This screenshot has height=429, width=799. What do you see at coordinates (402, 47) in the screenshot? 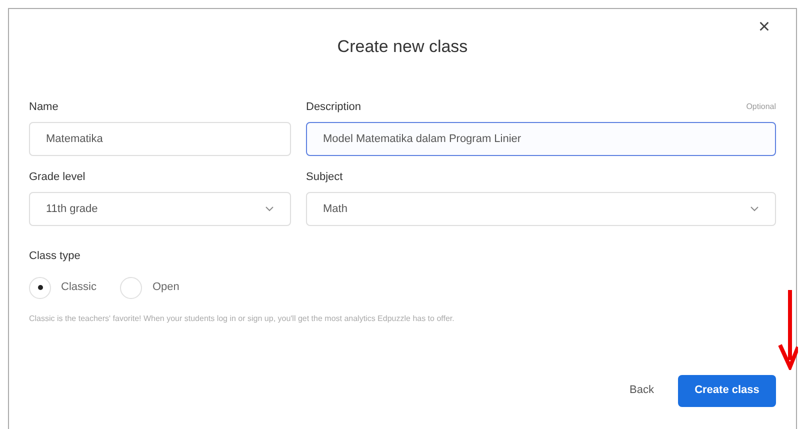
I see `dialog-title: Create new class` at bounding box center [402, 47].